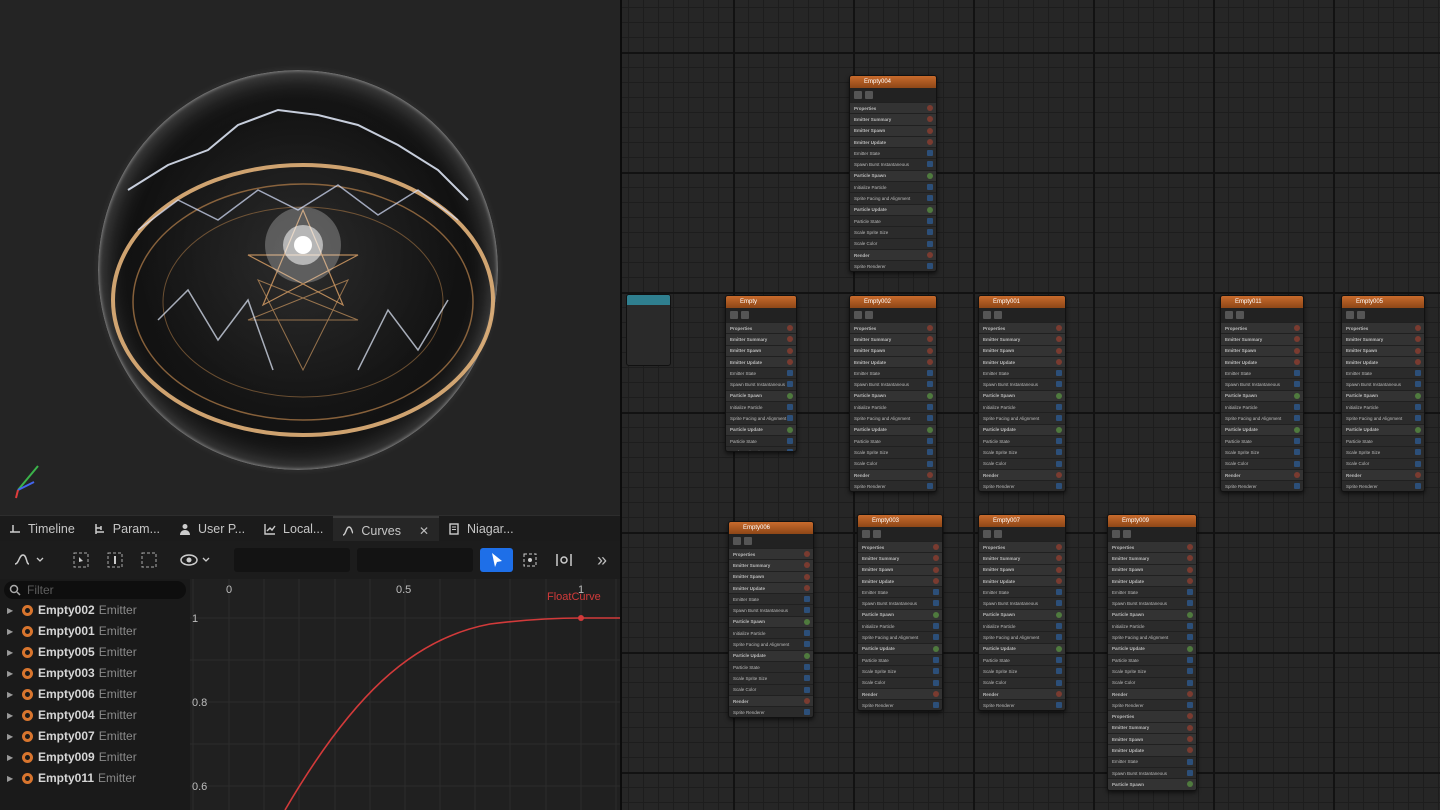 Image resolution: width=1440 pixels, height=810 pixels. I want to click on float-curve-line, so click(453, 713).